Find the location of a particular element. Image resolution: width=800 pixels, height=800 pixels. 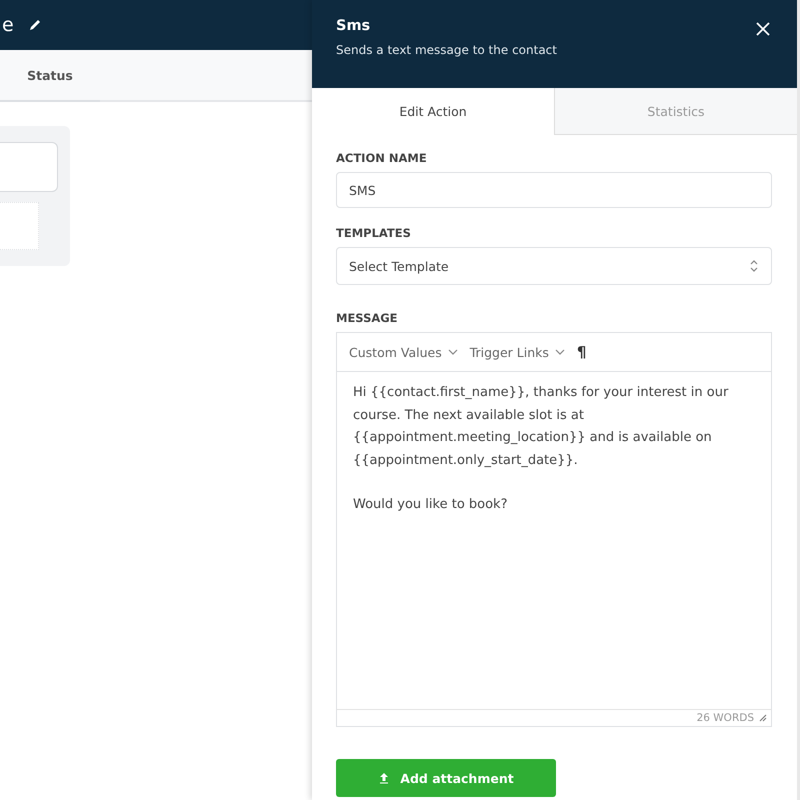

panel-subtitle: Sends a text message to the contact is located at coordinates (446, 50).